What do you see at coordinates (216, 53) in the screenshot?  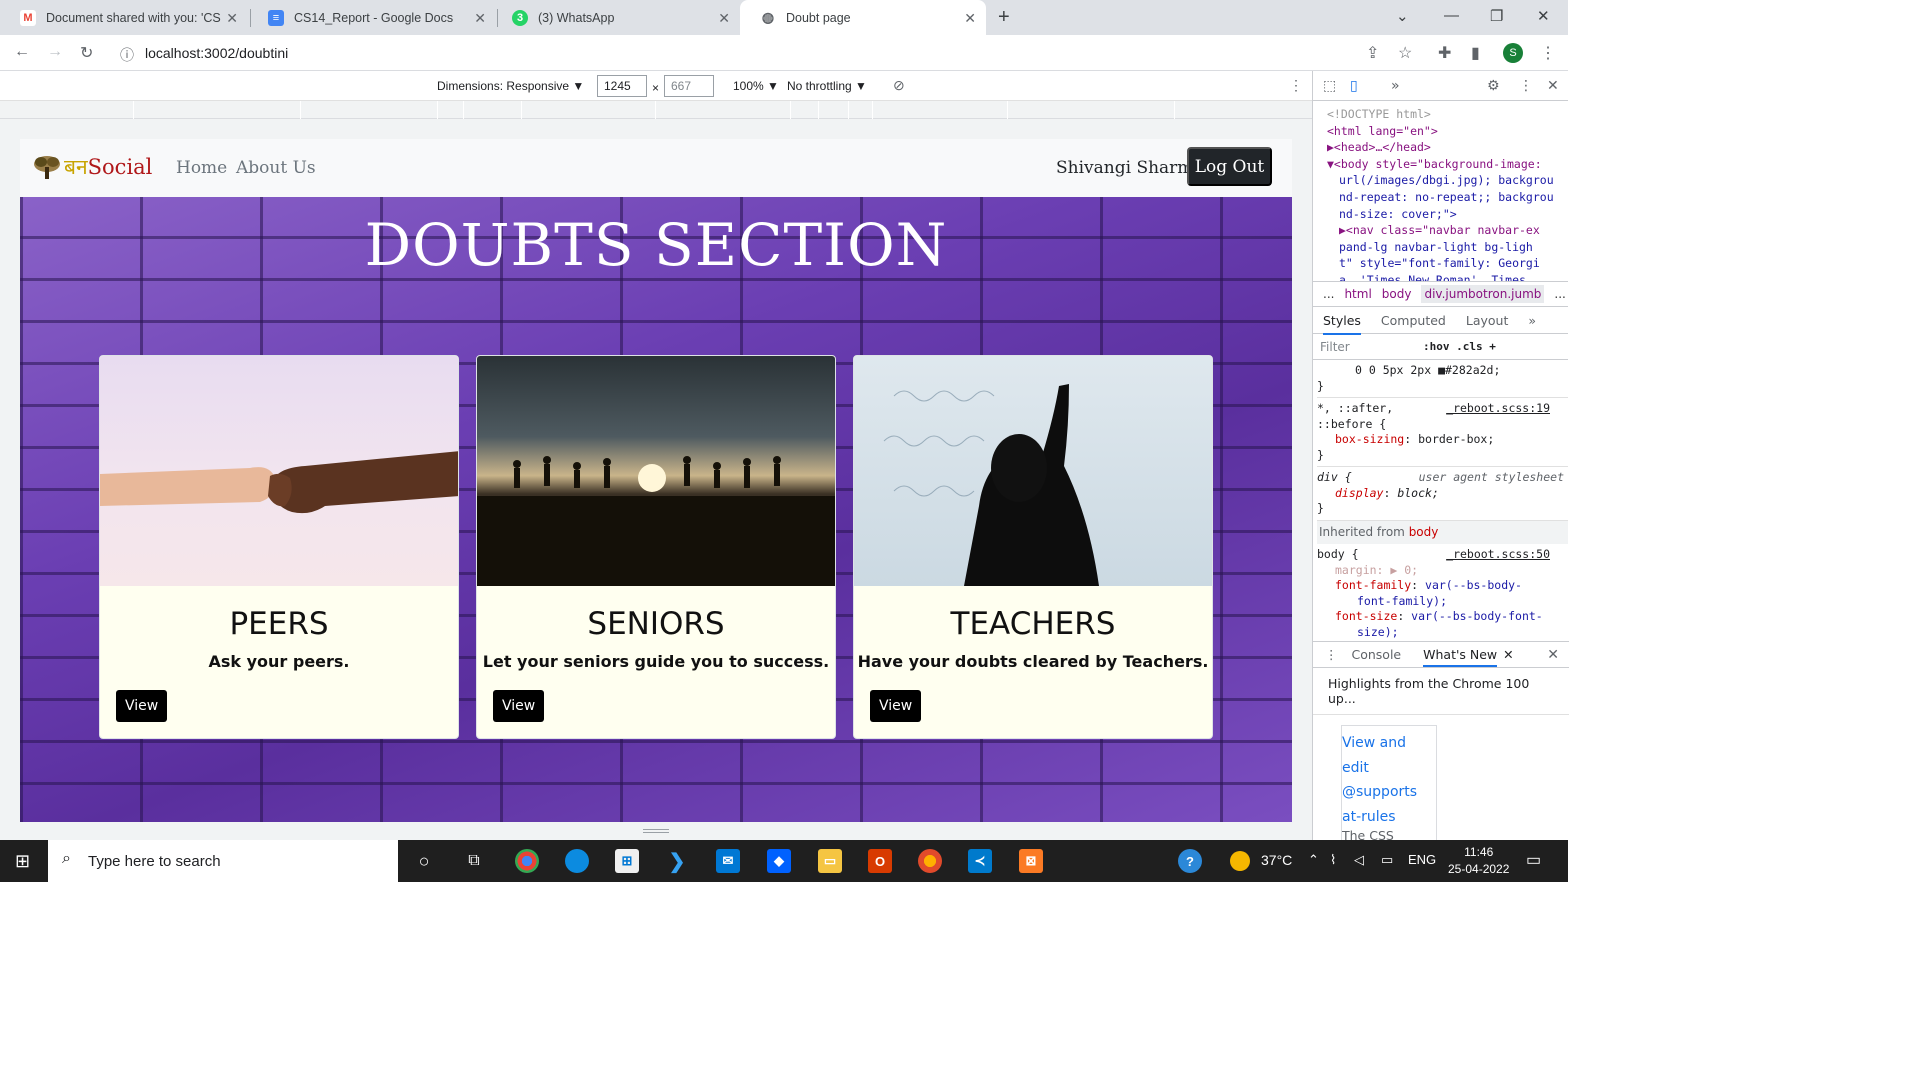 I see `url-input: localhost:3002/doubtini` at bounding box center [216, 53].